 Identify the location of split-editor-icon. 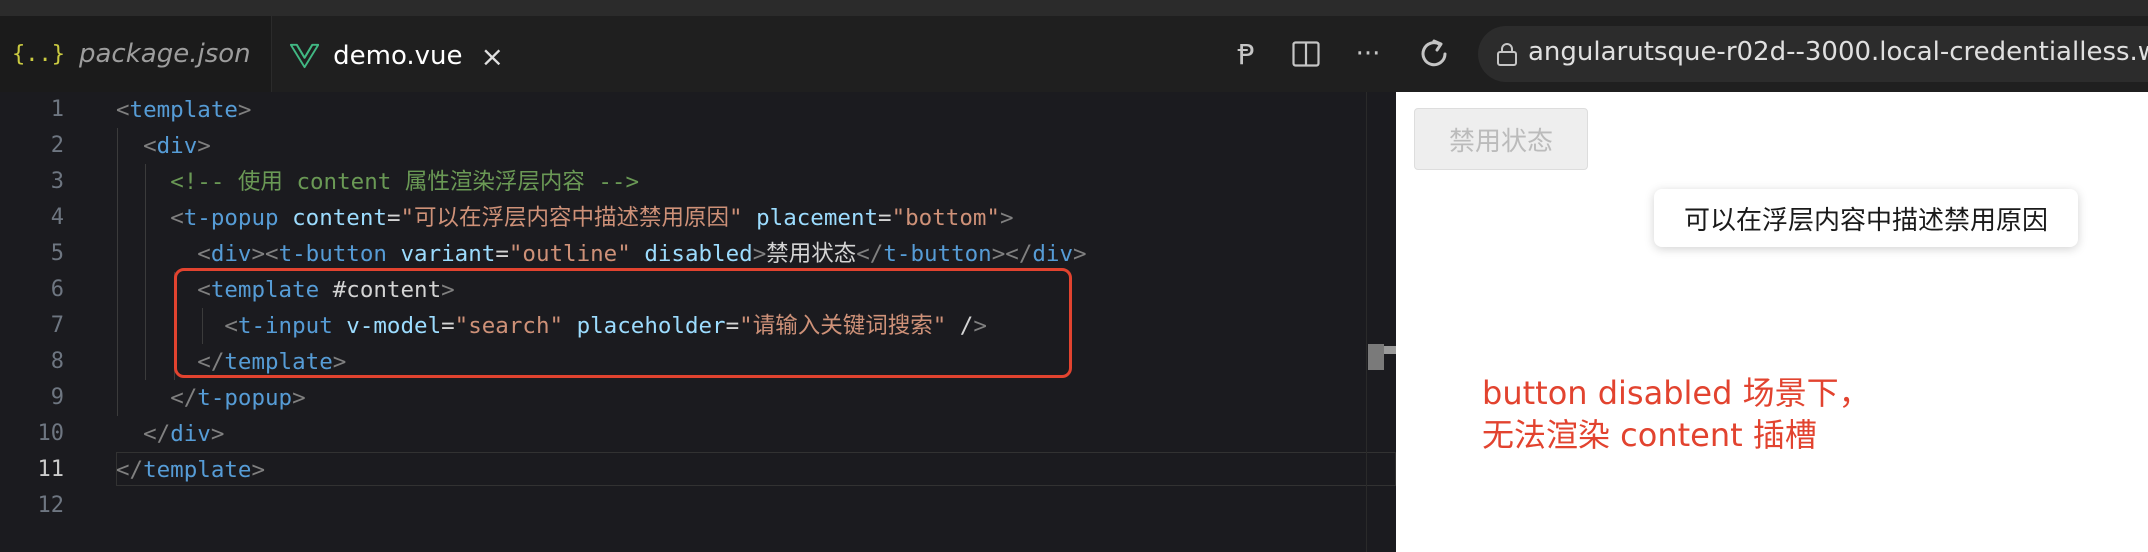
(1306, 54).